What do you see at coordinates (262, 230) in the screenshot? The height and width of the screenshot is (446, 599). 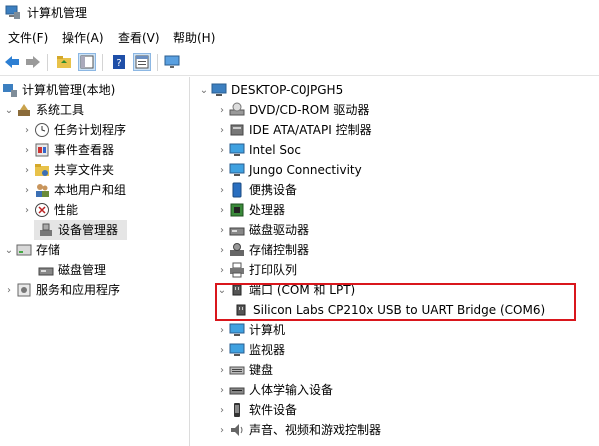 I see `device-category: › 磁盘驱动器` at bounding box center [262, 230].